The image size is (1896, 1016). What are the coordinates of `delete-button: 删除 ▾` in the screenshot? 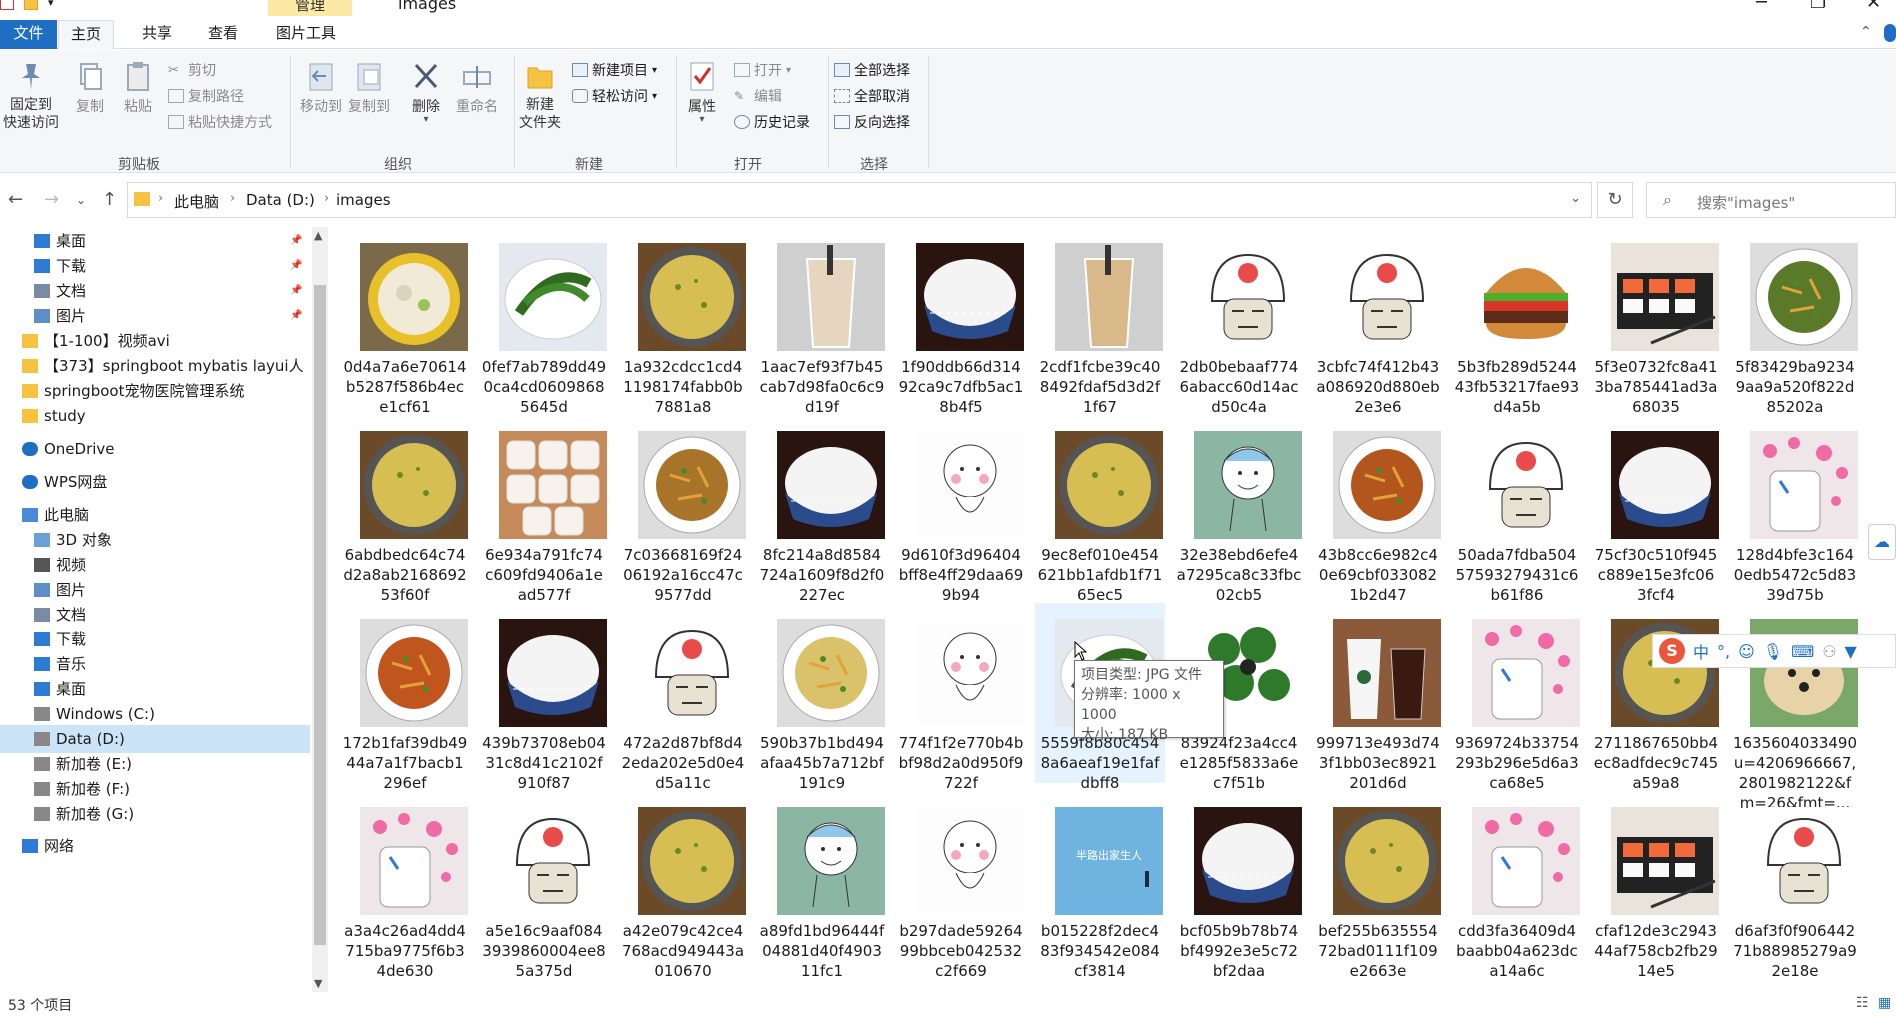 It's located at (426, 92).